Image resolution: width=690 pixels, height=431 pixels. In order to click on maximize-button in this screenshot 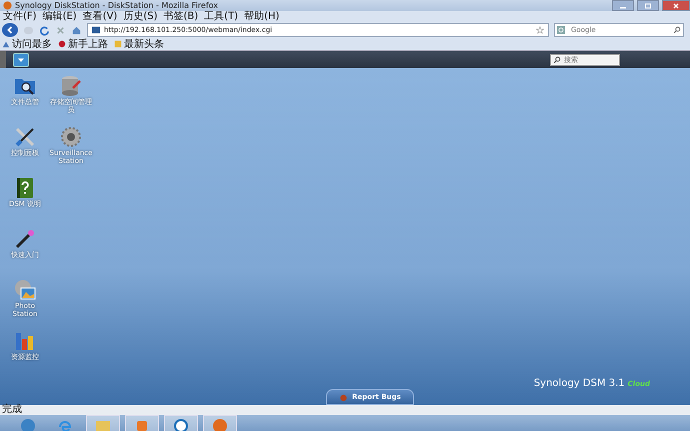, I will do `click(648, 5)`.